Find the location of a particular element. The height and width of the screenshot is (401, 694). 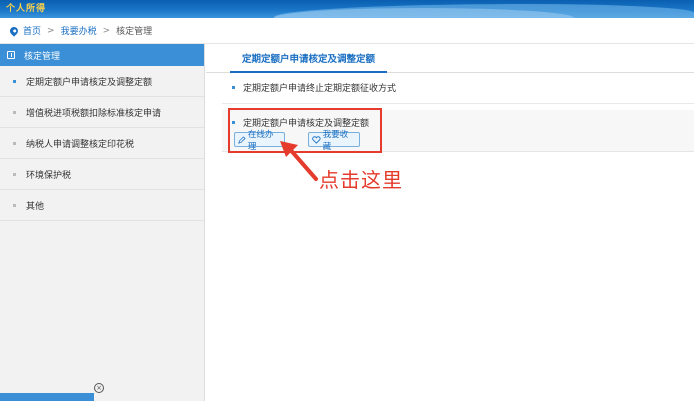

list-item-terminate-fixed-quota: 定期定额户申请终止定期定额征收方式 is located at coordinates (314, 87).